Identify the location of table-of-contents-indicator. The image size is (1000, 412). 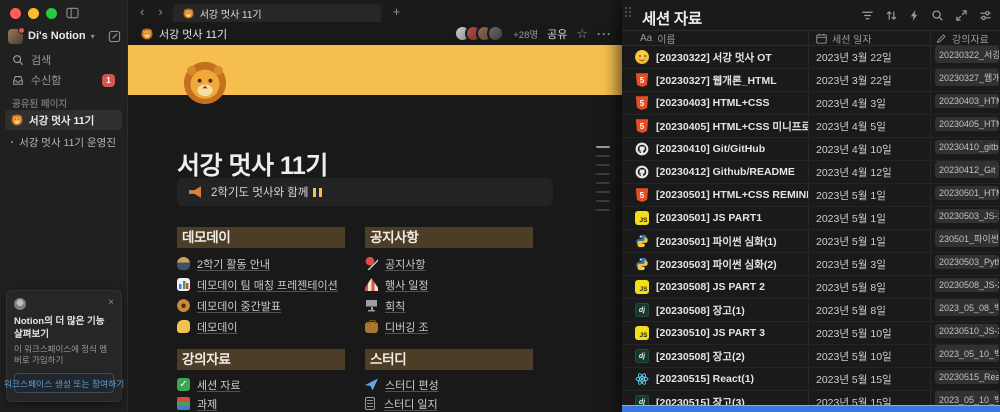
(603, 182).